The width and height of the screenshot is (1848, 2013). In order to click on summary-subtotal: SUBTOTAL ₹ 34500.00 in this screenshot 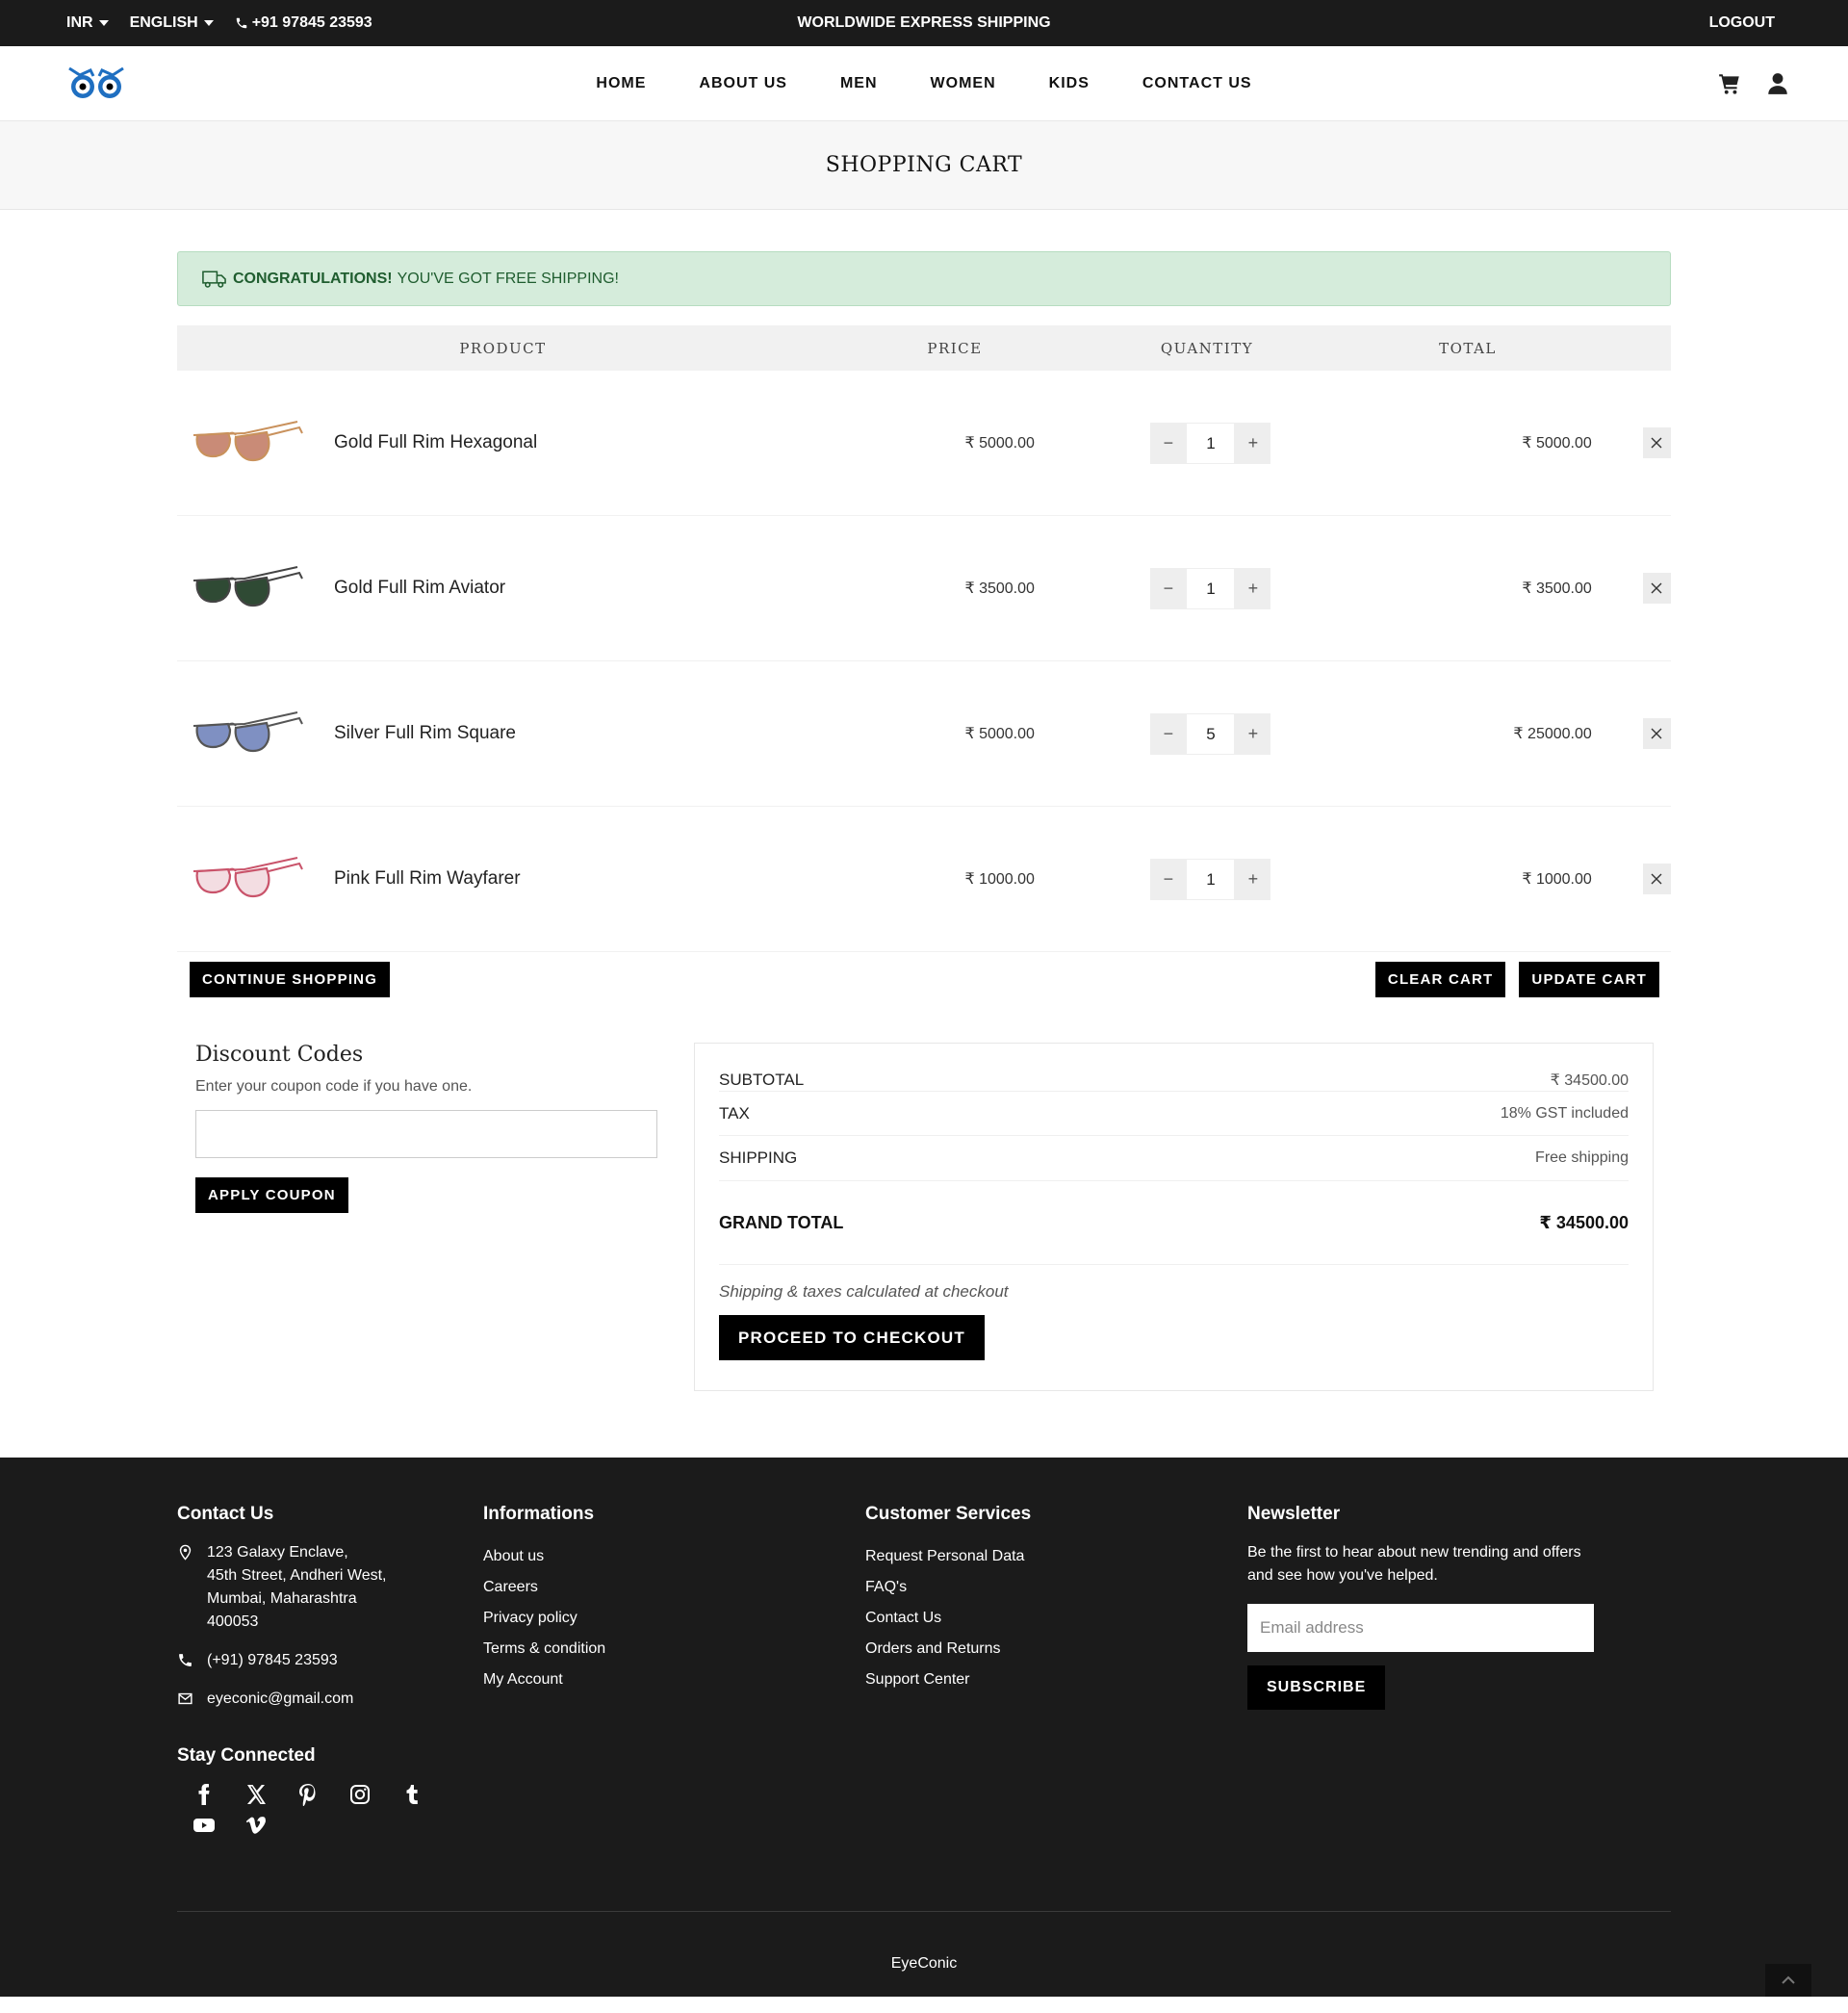, I will do `click(1174, 1080)`.